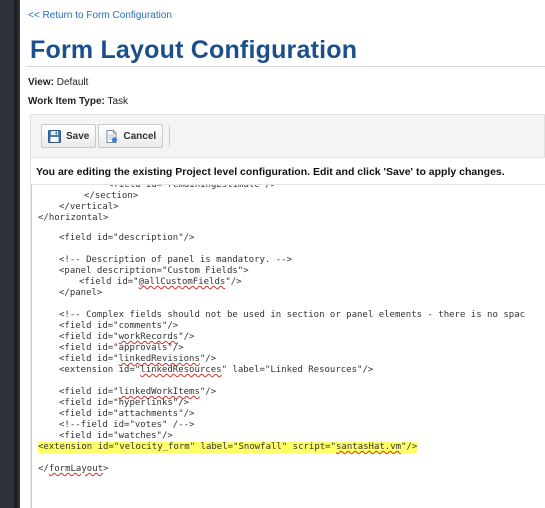 The height and width of the screenshot is (508, 545). Describe the element at coordinates (111, 136) in the screenshot. I see `cancel-document-icon` at that location.